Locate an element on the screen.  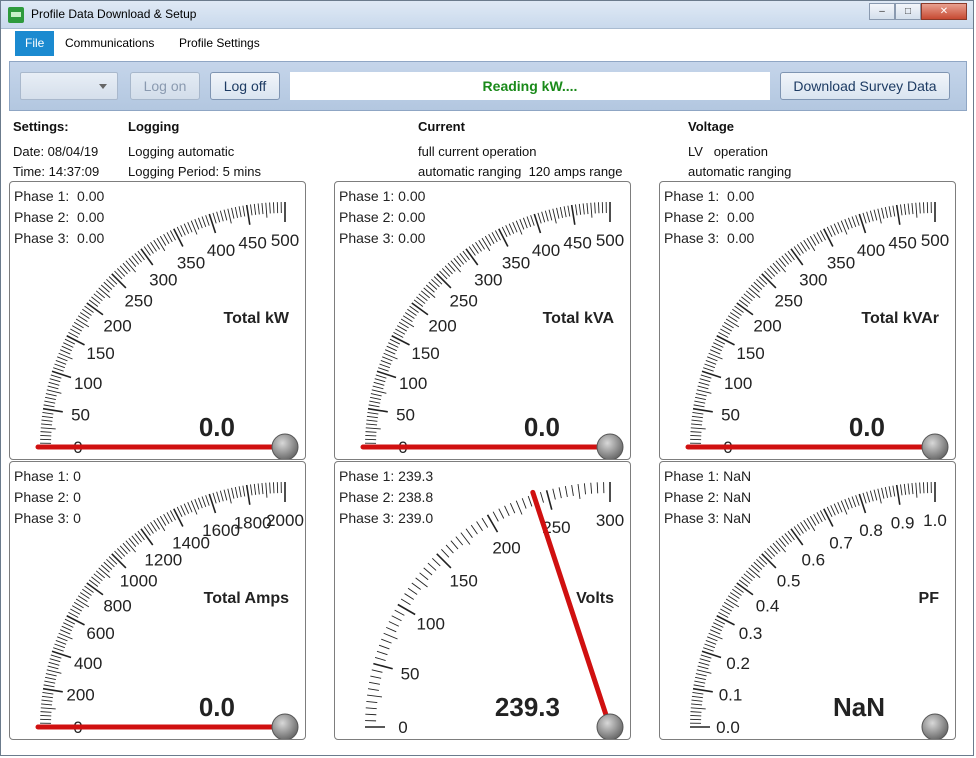
log-off-button: Log off is located at coordinates (245, 86).